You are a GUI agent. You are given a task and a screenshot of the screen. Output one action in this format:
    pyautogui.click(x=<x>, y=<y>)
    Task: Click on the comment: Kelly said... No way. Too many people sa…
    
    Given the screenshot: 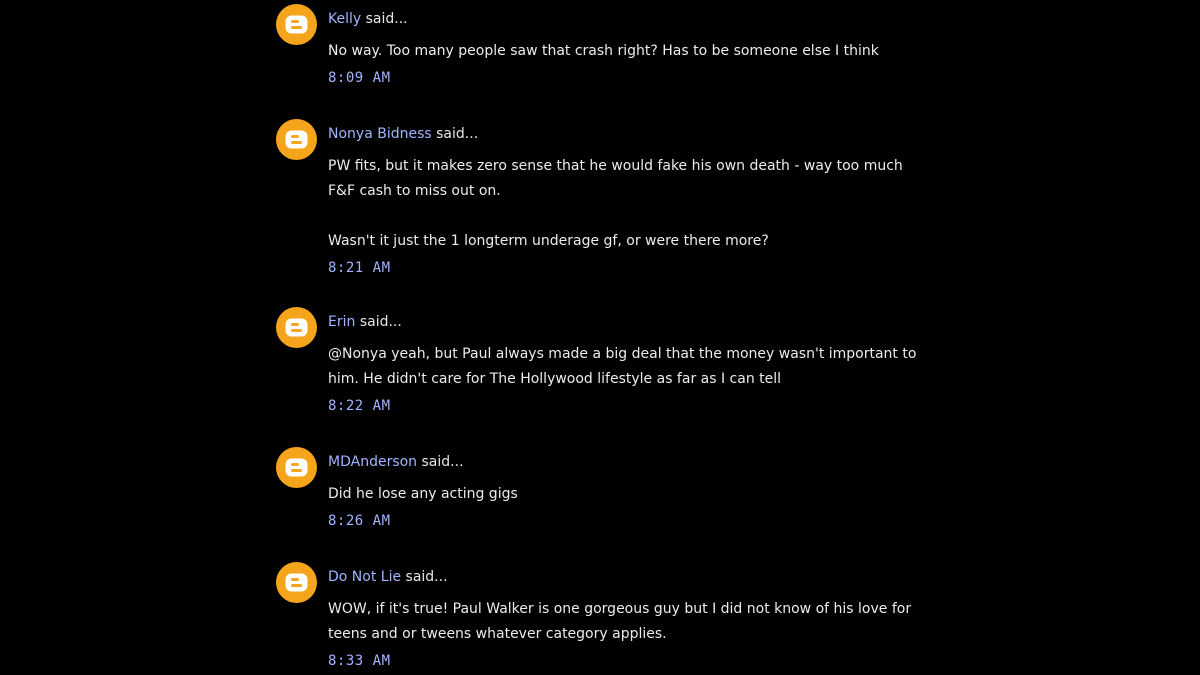 What is the action you would take?
    pyautogui.click(x=616, y=45)
    